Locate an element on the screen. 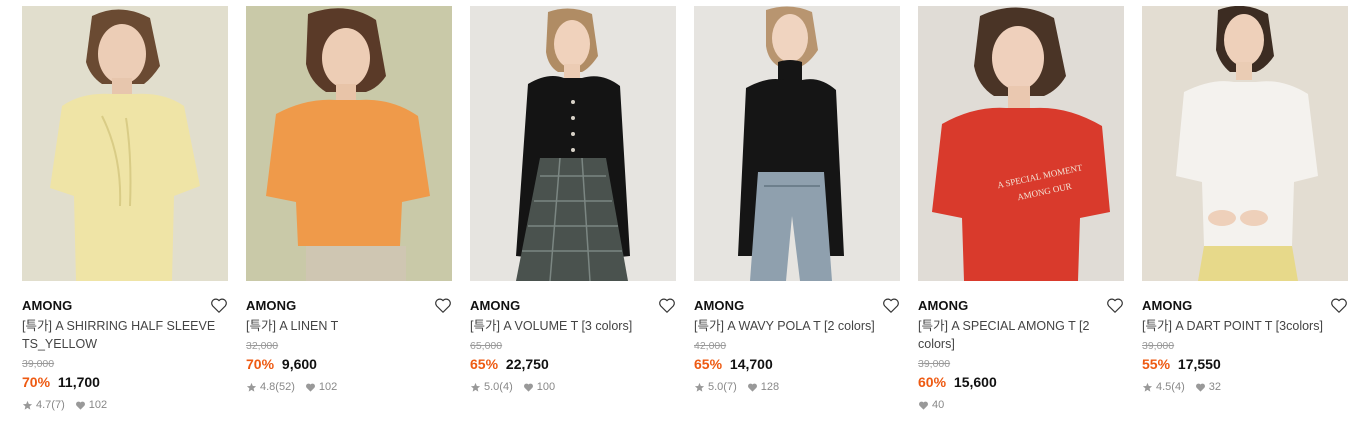  product-image: A SPECIAL MOMENT AMONG OUR is located at coordinates (1021, 143).